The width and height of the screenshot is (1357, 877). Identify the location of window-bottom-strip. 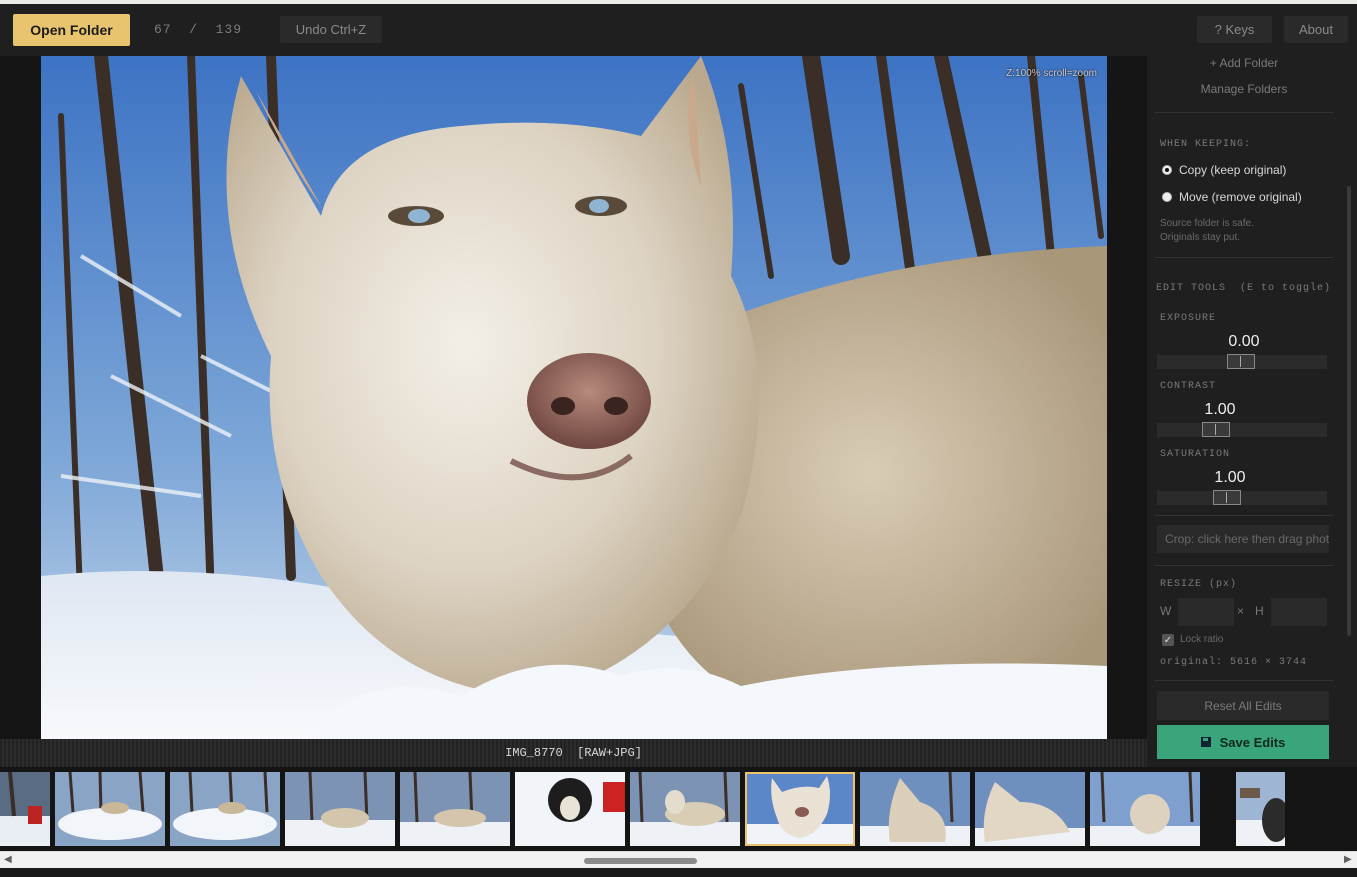
(678, 872).